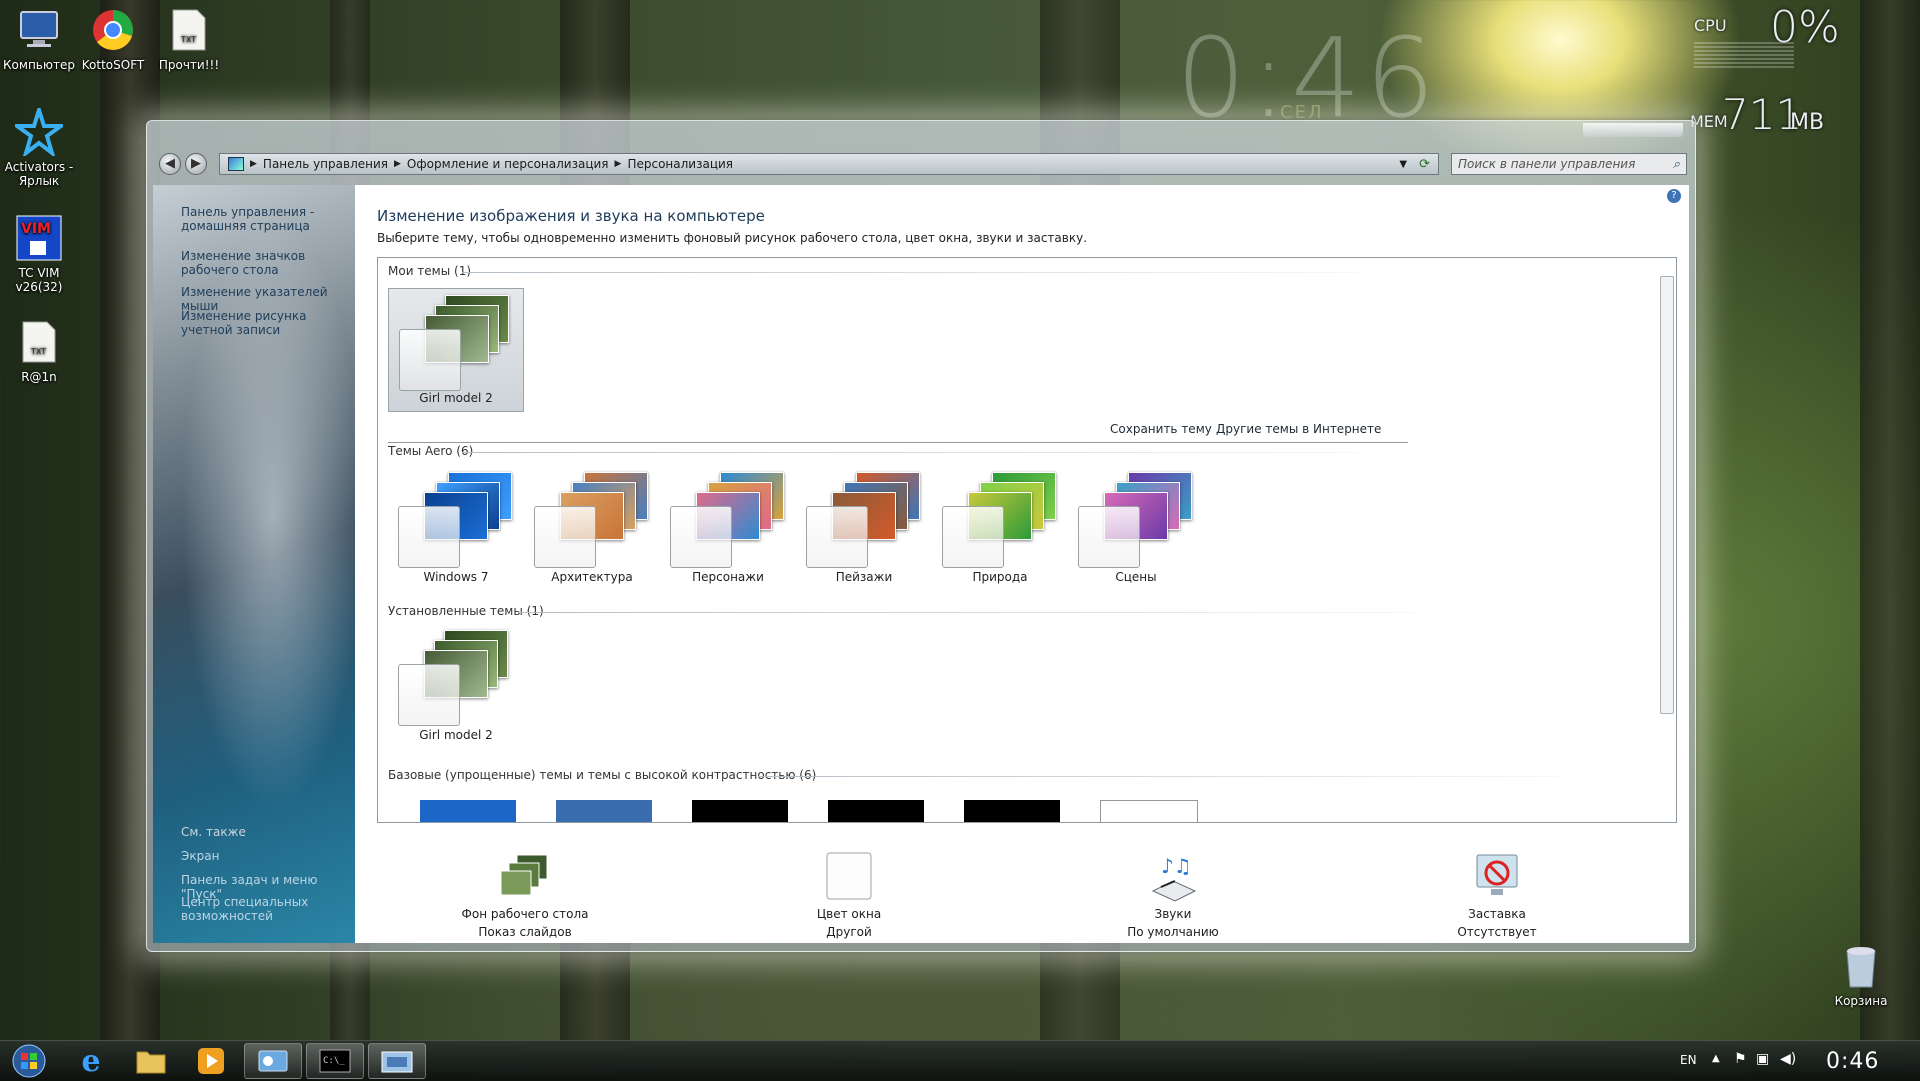 This screenshot has height=1081, width=1920. I want to click on breadcrumb-control-panel: Панель управления, so click(325, 164).